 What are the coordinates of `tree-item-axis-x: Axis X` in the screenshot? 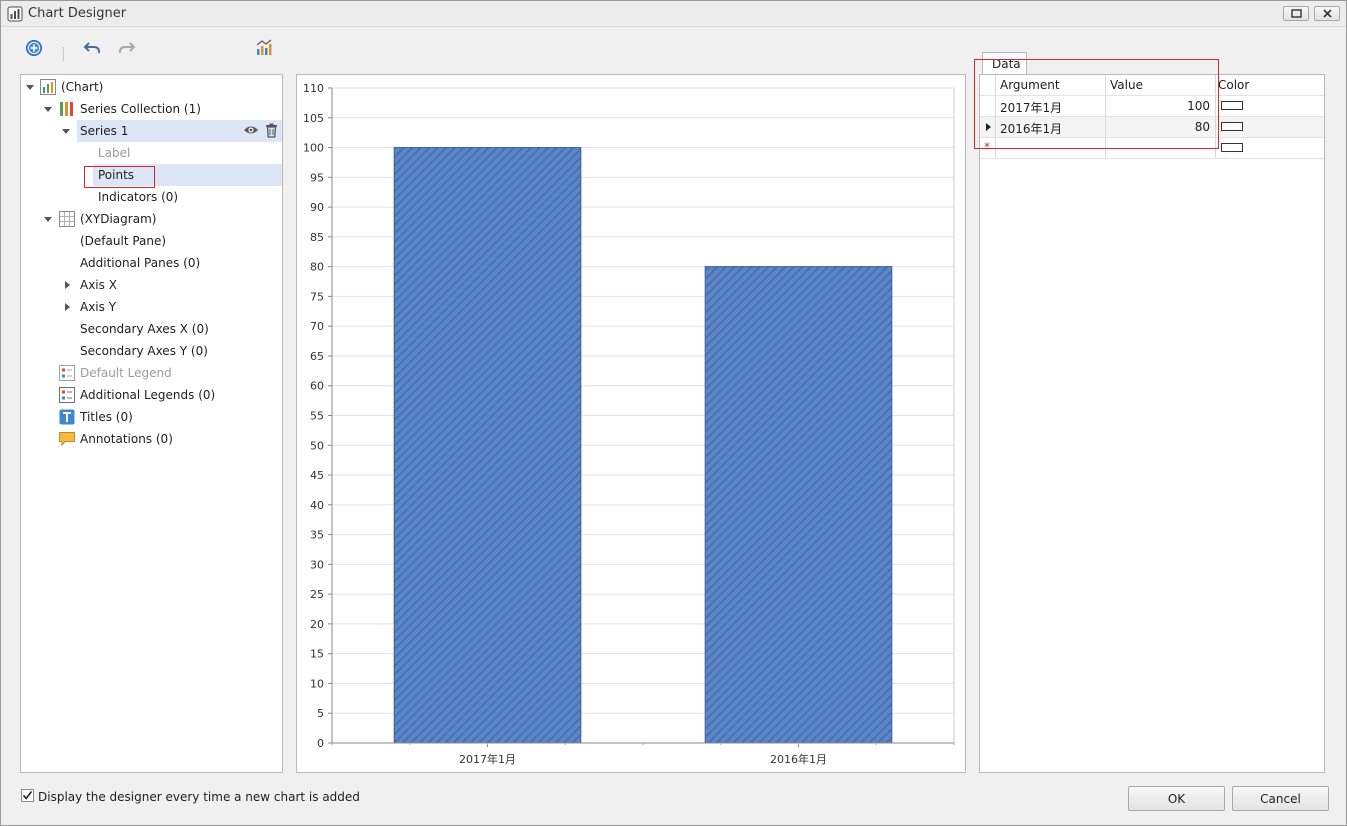 It's located at (151, 285).